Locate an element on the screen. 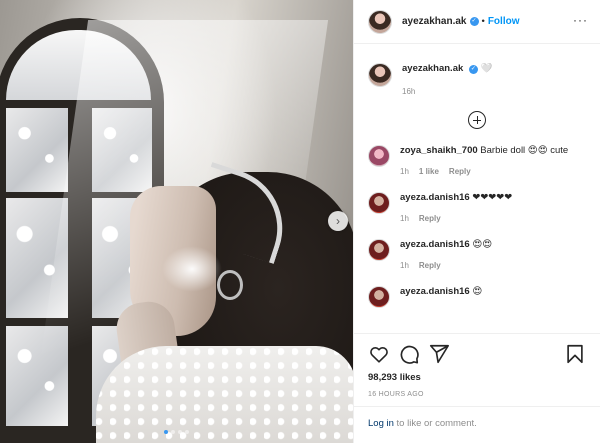 The height and width of the screenshot is (443, 600). post-timestamp: 16 HOURS AGO is located at coordinates (396, 394).